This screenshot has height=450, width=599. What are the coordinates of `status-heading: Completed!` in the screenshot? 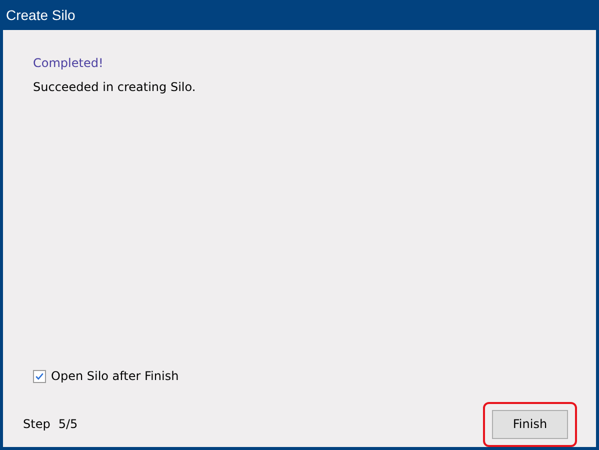 It's located at (68, 63).